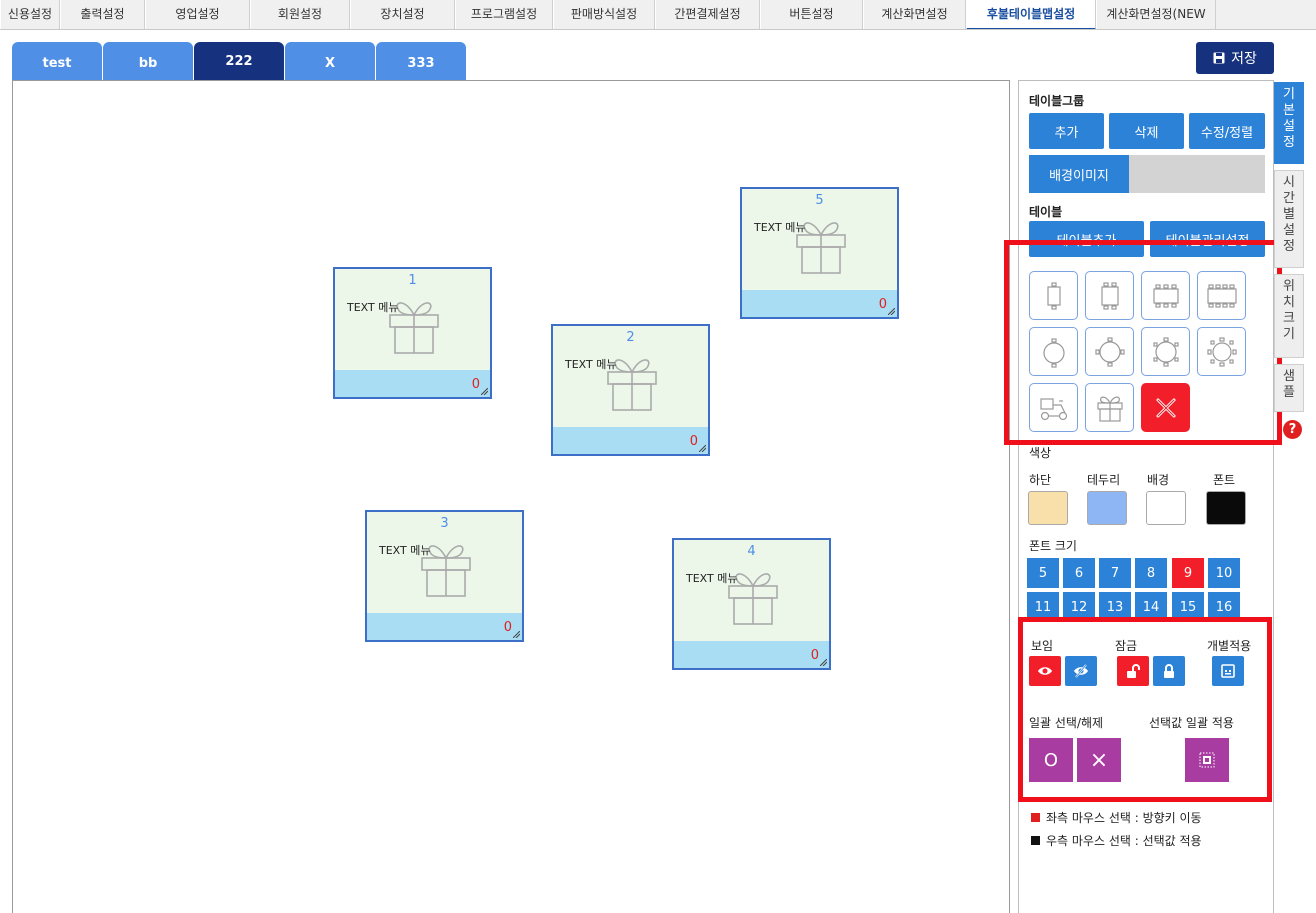 The image size is (1316, 913). What do you see at coordinates (1086, 239) in the screenshot?
I see `table-add-button: 테이블추가` at bounding box center [1086, 239].